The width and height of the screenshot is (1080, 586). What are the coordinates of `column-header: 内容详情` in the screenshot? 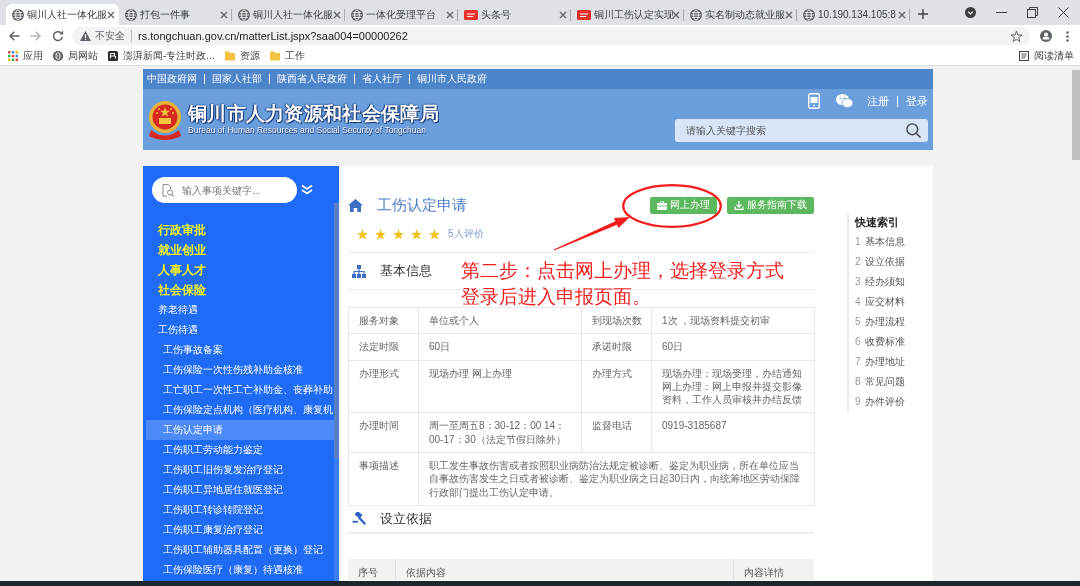 It's located at (773, 569).